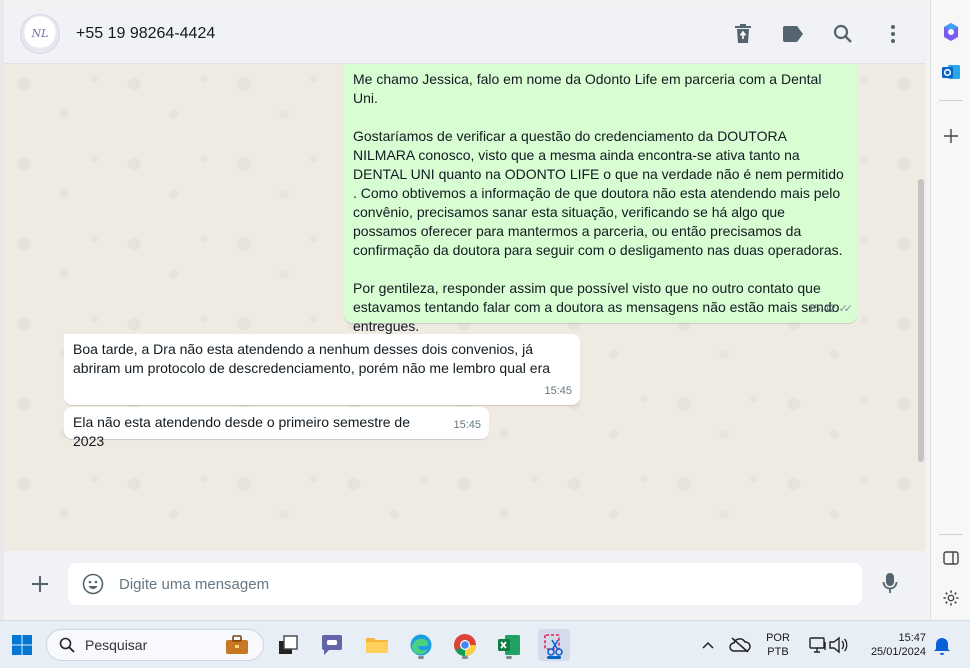 The image size is (970, 668). I want to click on browser-sidebar, so click(950, 310).